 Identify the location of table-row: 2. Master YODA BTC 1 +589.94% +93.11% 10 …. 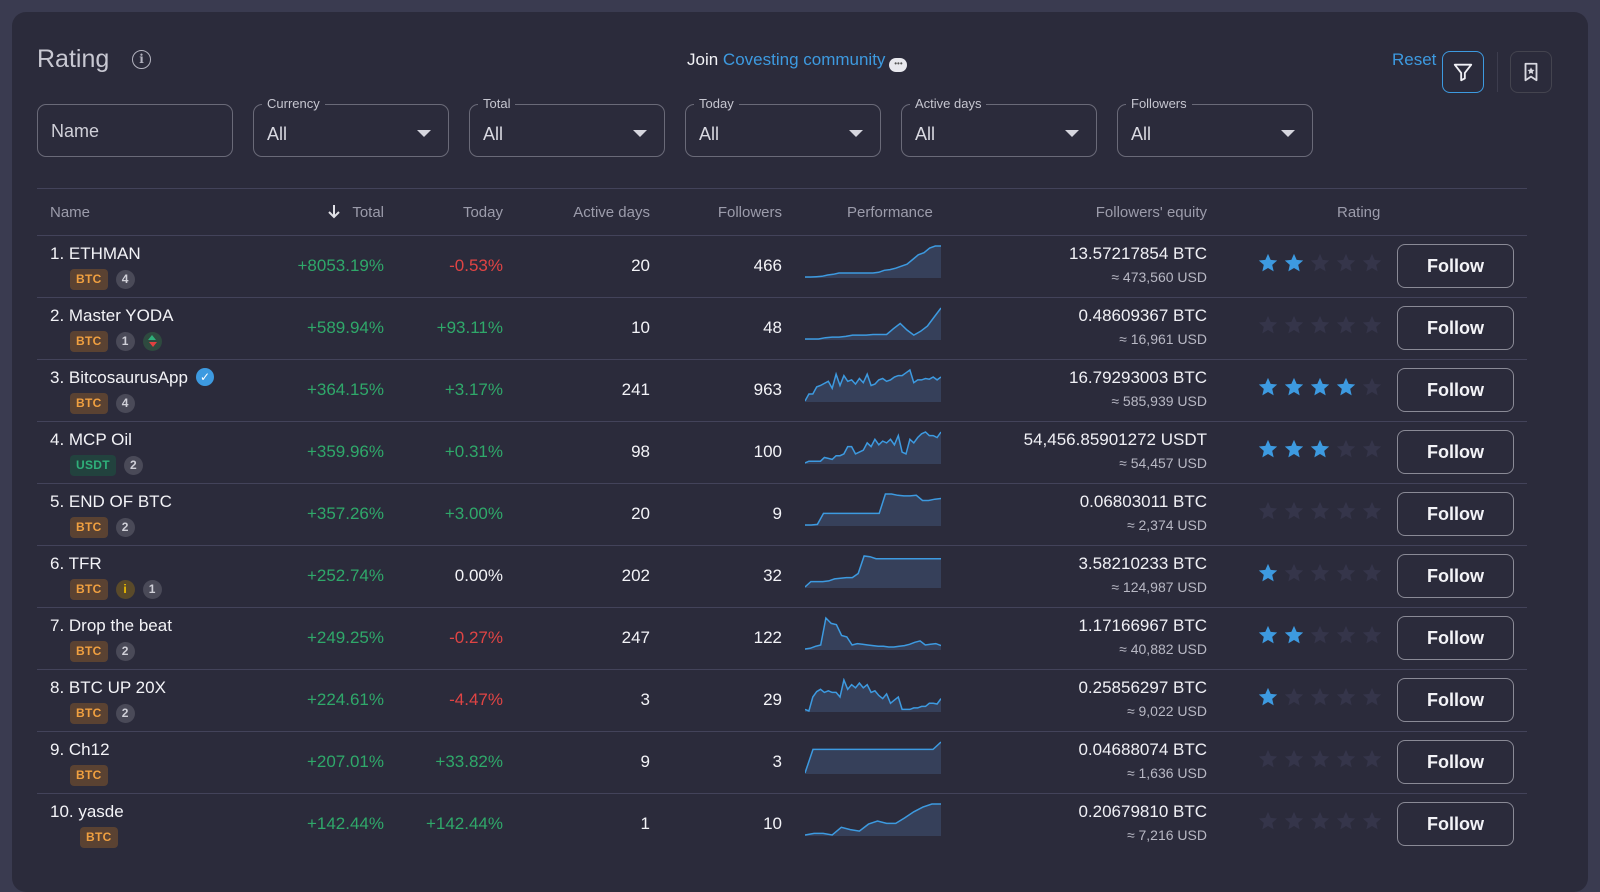
(782, 328).